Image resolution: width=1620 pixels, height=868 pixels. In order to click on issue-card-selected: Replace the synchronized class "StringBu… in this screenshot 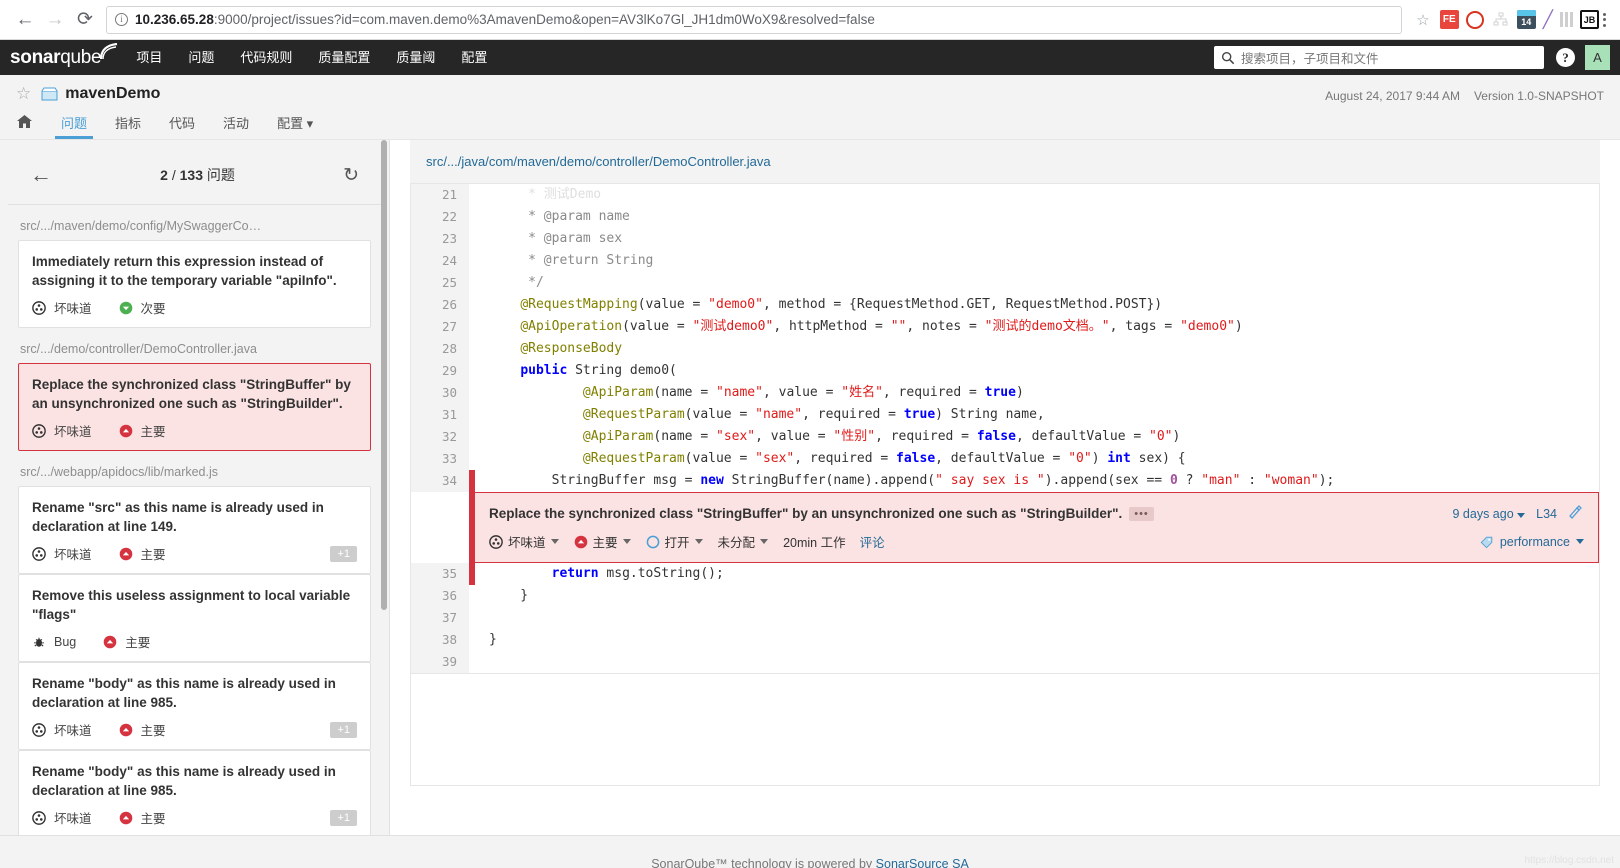, I will do `click(194, 407)`.